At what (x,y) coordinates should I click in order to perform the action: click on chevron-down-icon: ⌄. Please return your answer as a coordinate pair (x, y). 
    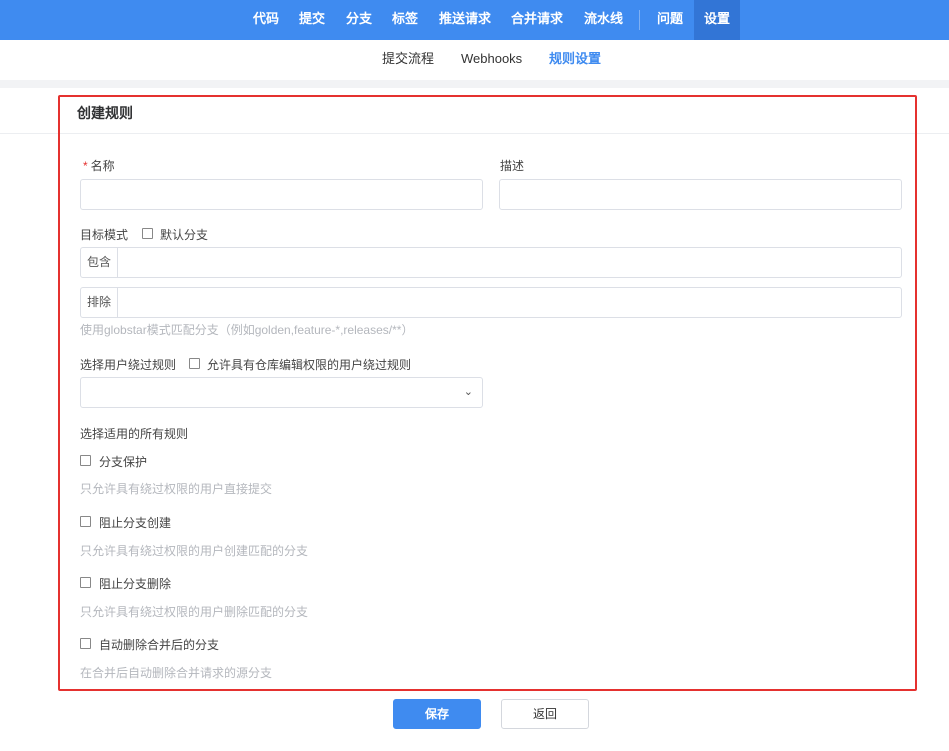
    Looking at the image, I should click on (468, 392).